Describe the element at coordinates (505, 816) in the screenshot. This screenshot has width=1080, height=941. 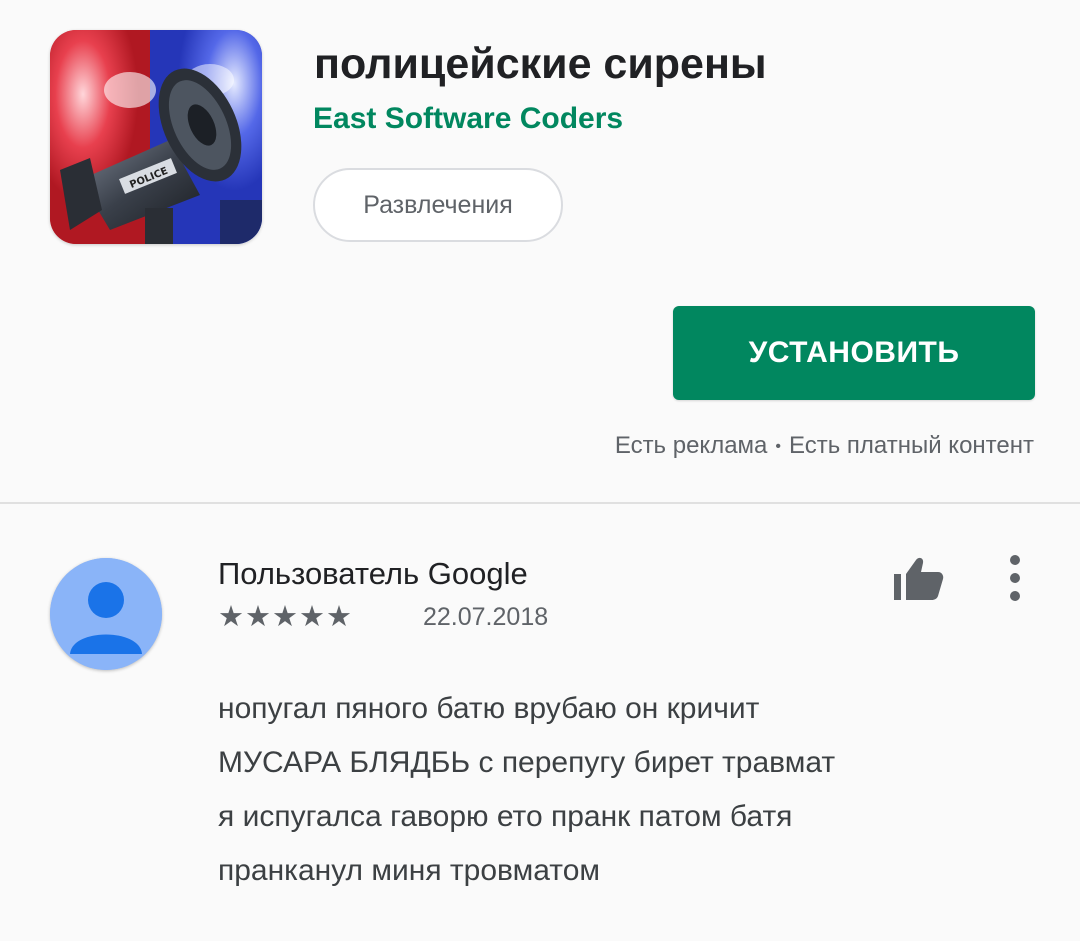
I see `review-line: я испугалса гаворю ето пранк патом батя` at that location.